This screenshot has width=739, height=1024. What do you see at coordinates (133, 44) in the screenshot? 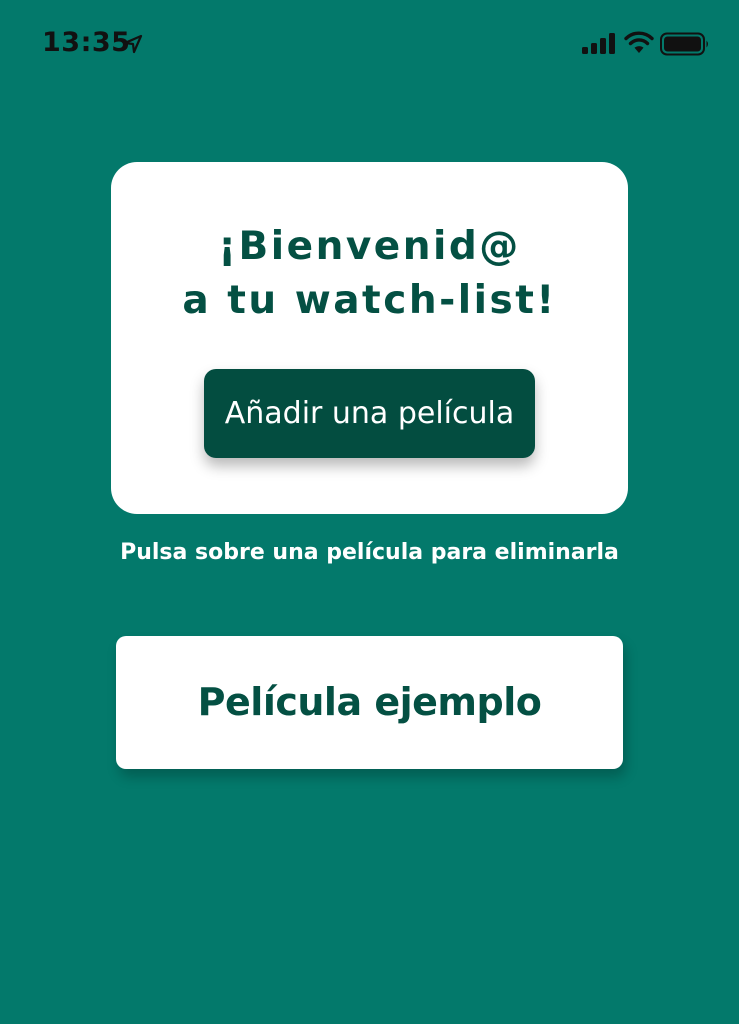
I see `location-arrow-icon` at bounding box center [133, 44].